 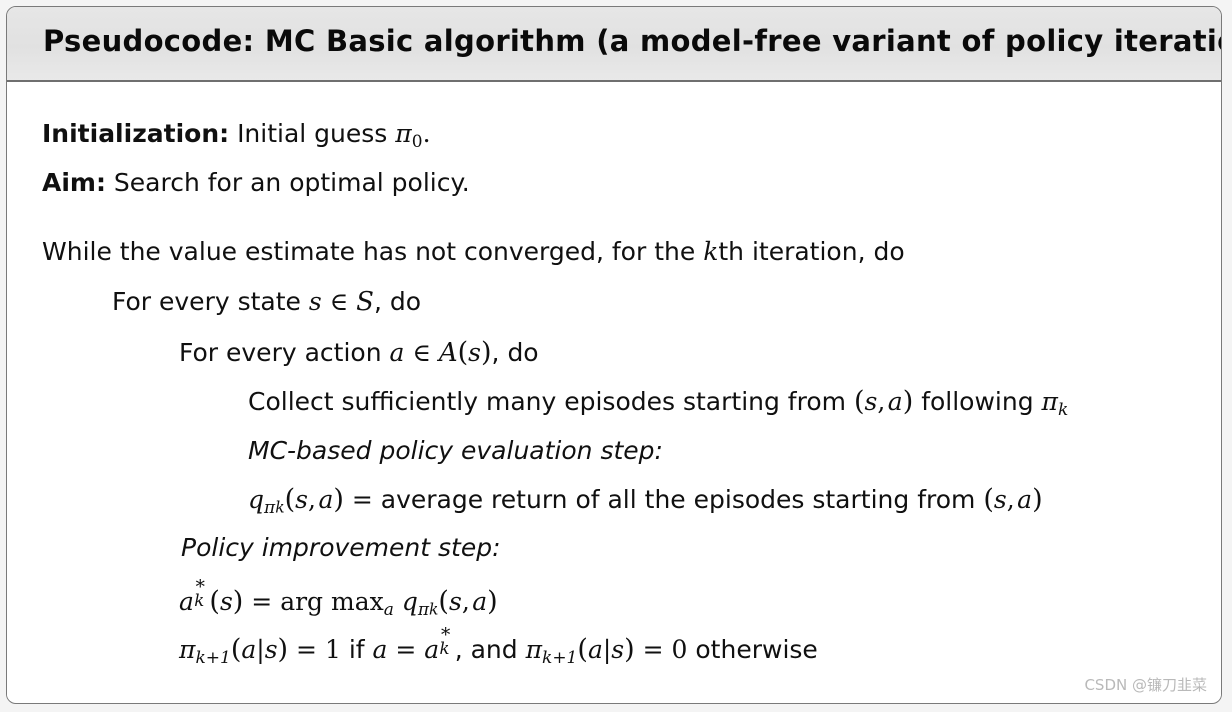 I want to click on pi-next-if-keyword: if, so click(x=356, y=649).